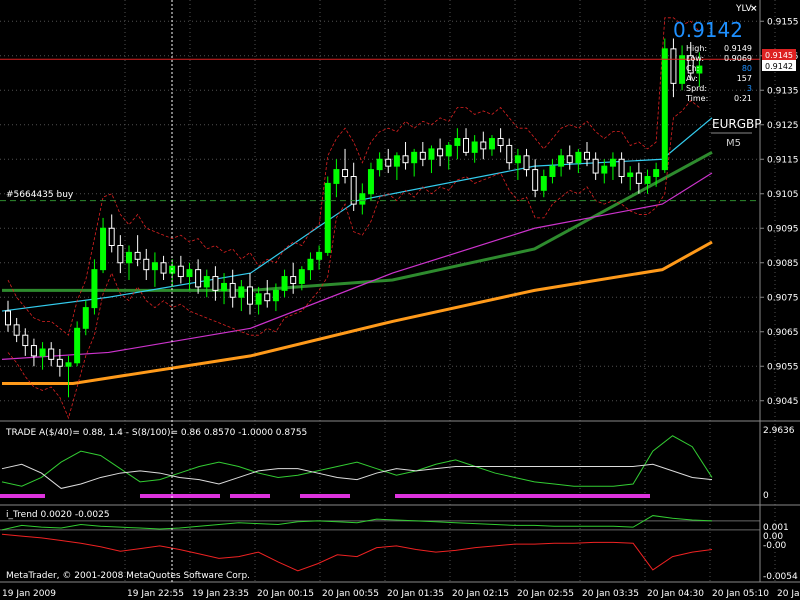 The image size is (800, 600). I want to click on trade-axis-bottom: 0, so click(766, 496).